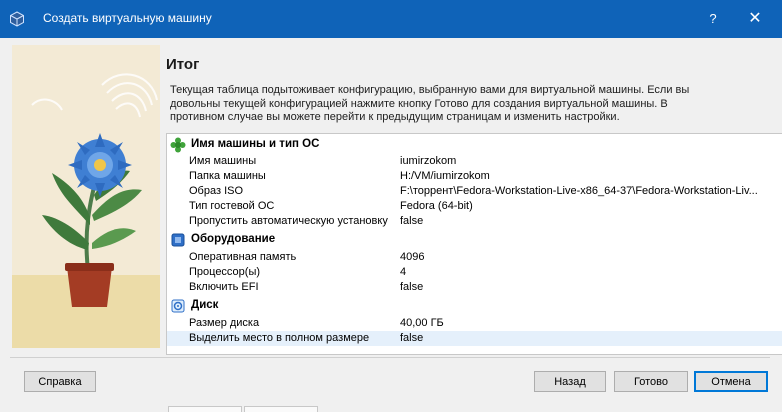 The width and height of the screenshot is (782, 412). What do you see at coordinates (474, 306) in the screenshot?
I see `section-header-disk: Диск` at bounding box center [474, 306].